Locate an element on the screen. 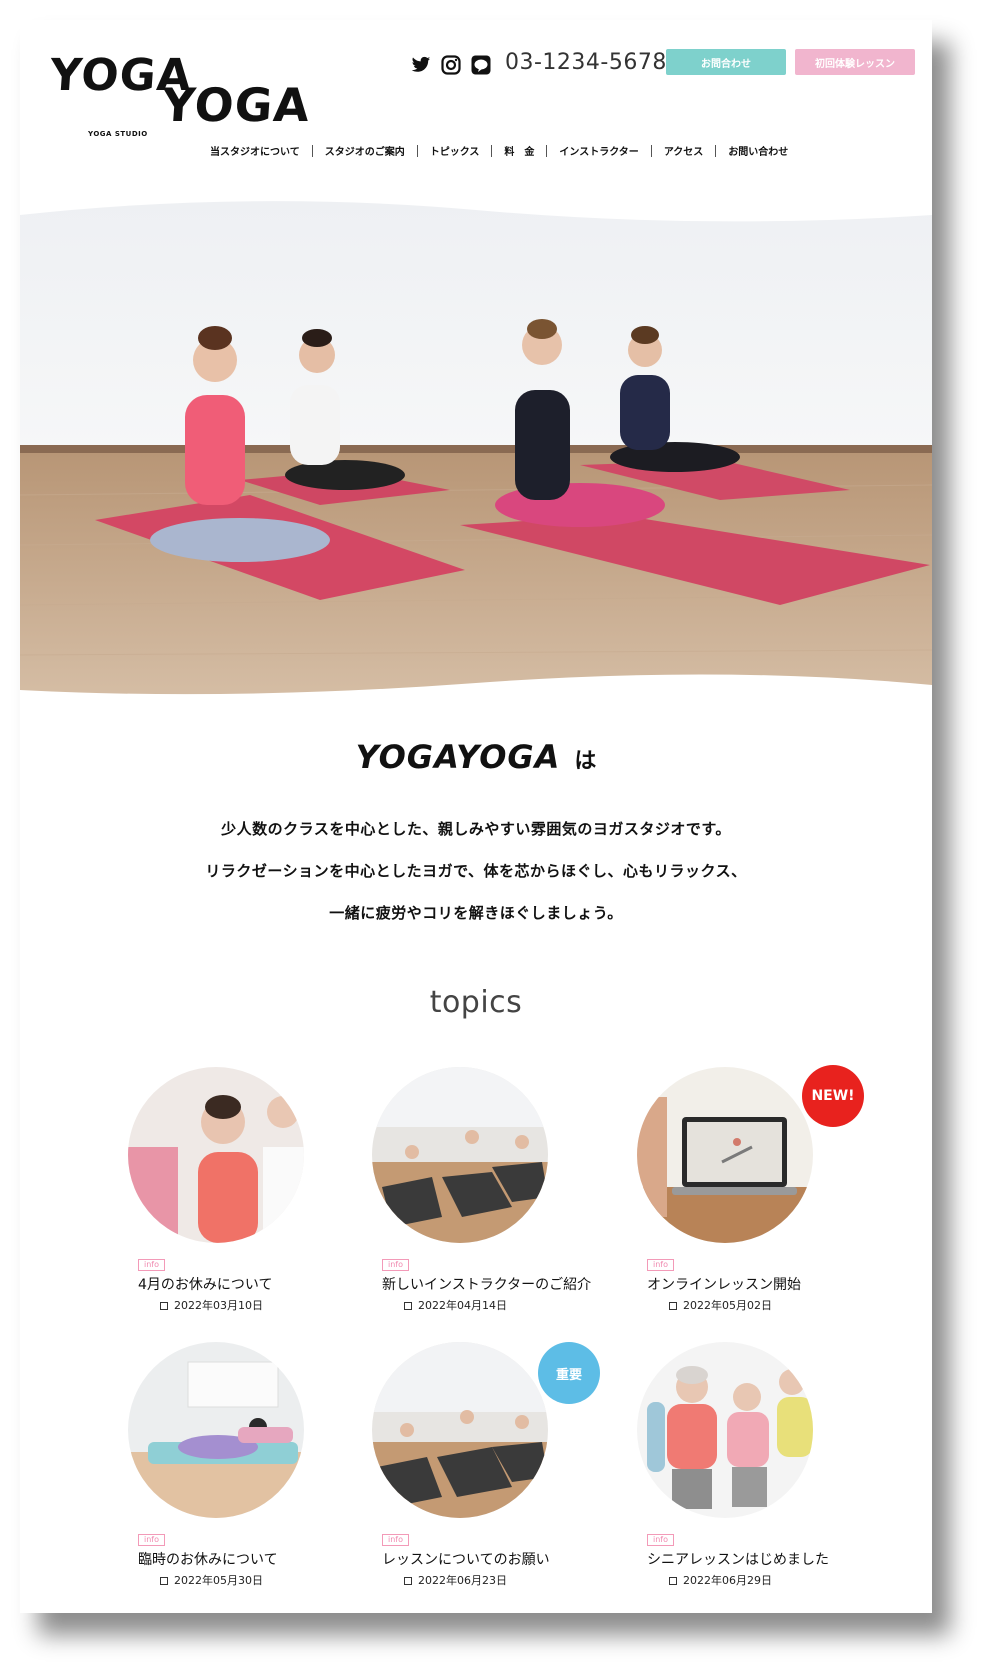  topic-card: info 臨時のお休みについて 2022年05月30日 is located at coordinates (248, 1472).